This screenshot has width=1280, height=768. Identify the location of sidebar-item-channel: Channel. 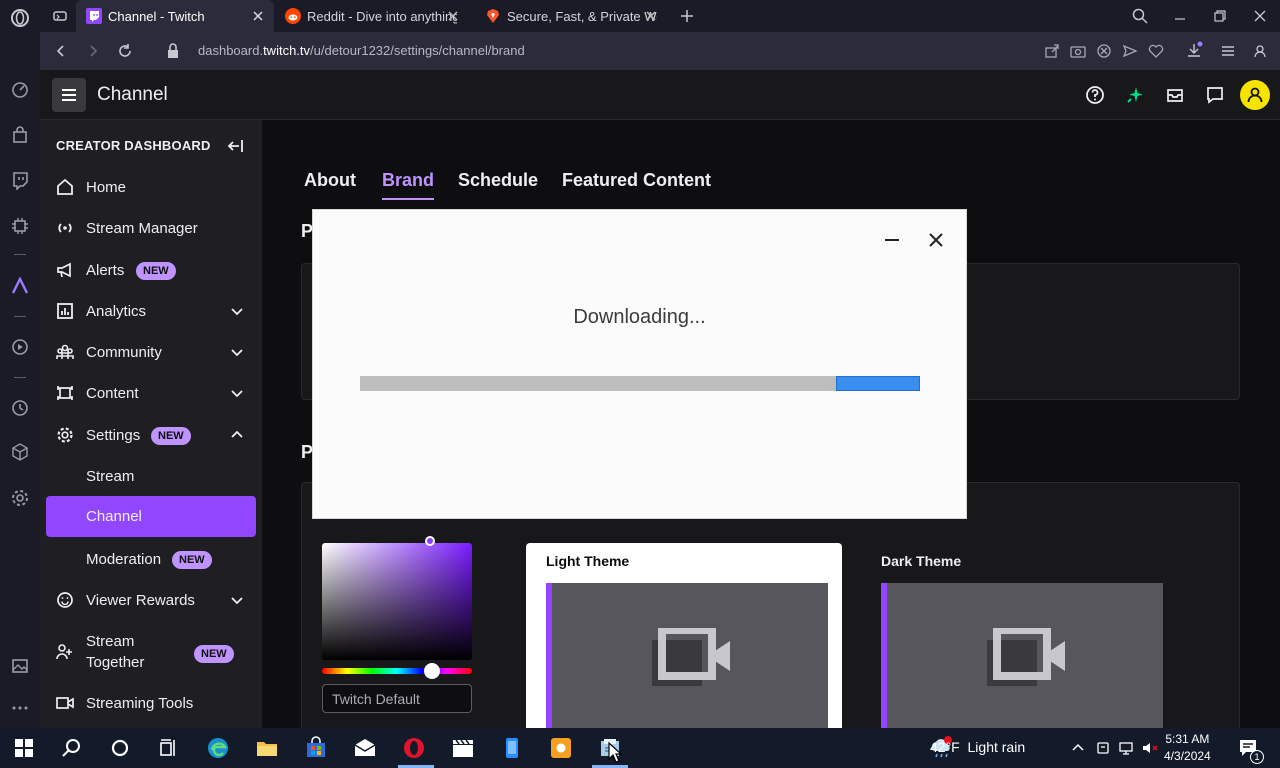
(151, 516).